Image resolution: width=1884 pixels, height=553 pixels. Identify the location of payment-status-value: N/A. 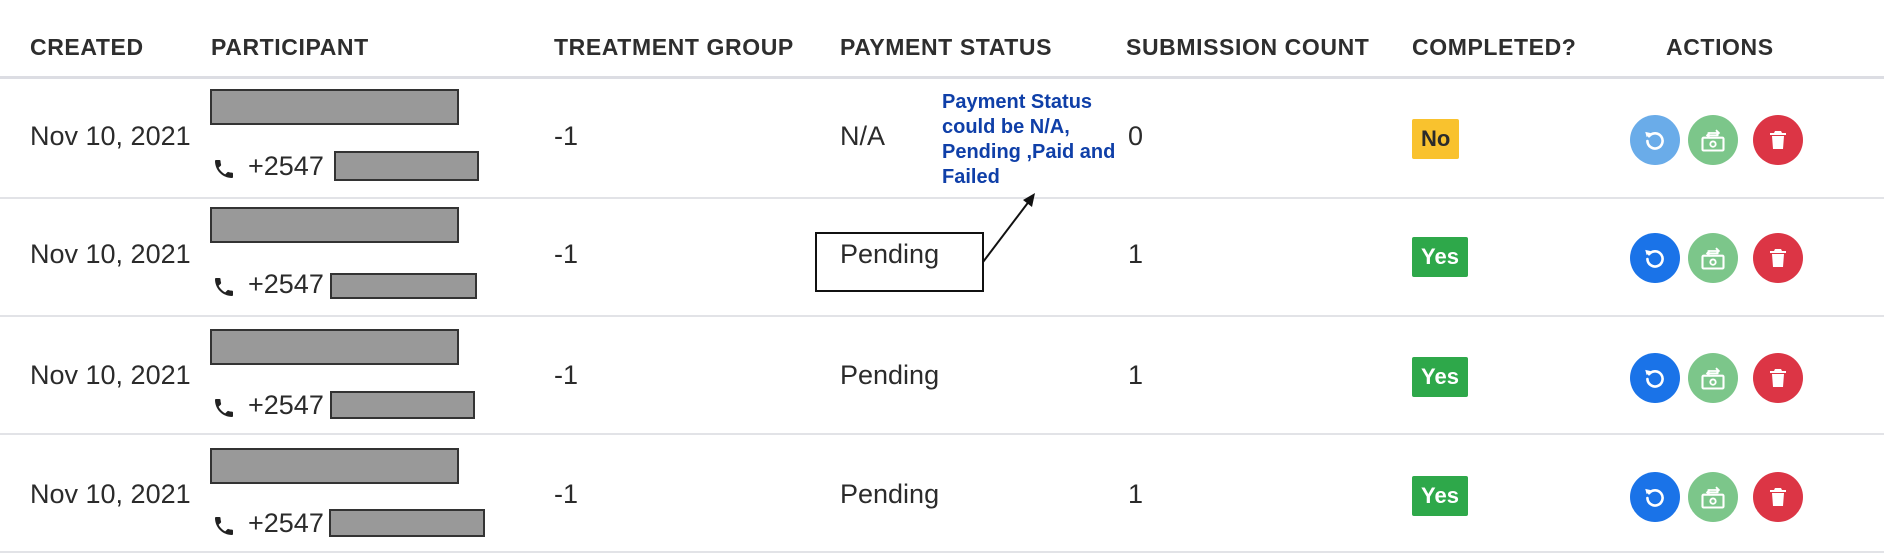
(863, 136).